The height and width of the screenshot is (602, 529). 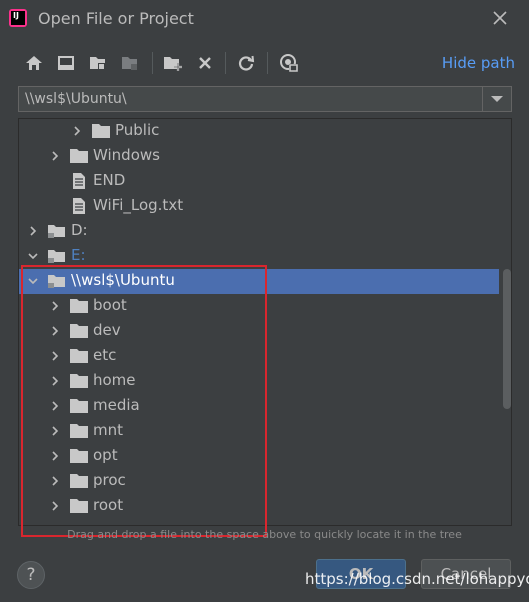 What do you see at coordinates (259, 131) in the screenshot?
I see `tree-row: Public` at bounding box center [259, 131].